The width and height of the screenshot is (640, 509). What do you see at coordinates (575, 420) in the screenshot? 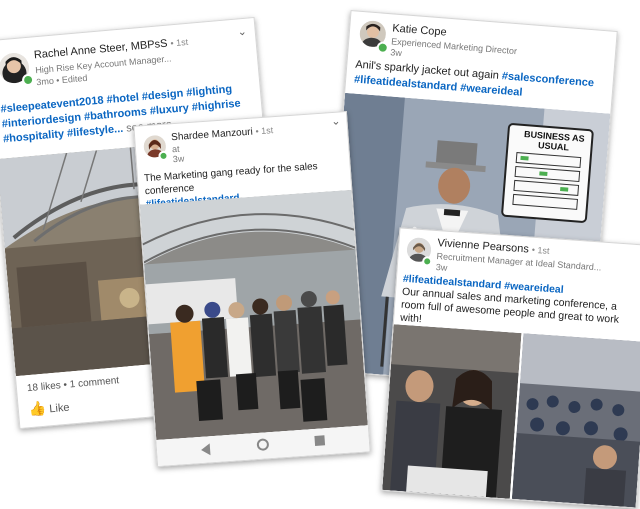
I see `post-photo-conference-right` at bounding box center [575, 420].